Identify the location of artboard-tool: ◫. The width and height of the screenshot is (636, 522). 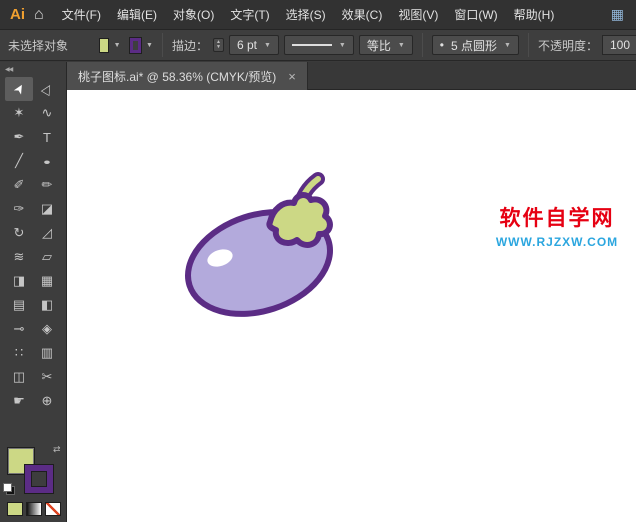
(19, 377).